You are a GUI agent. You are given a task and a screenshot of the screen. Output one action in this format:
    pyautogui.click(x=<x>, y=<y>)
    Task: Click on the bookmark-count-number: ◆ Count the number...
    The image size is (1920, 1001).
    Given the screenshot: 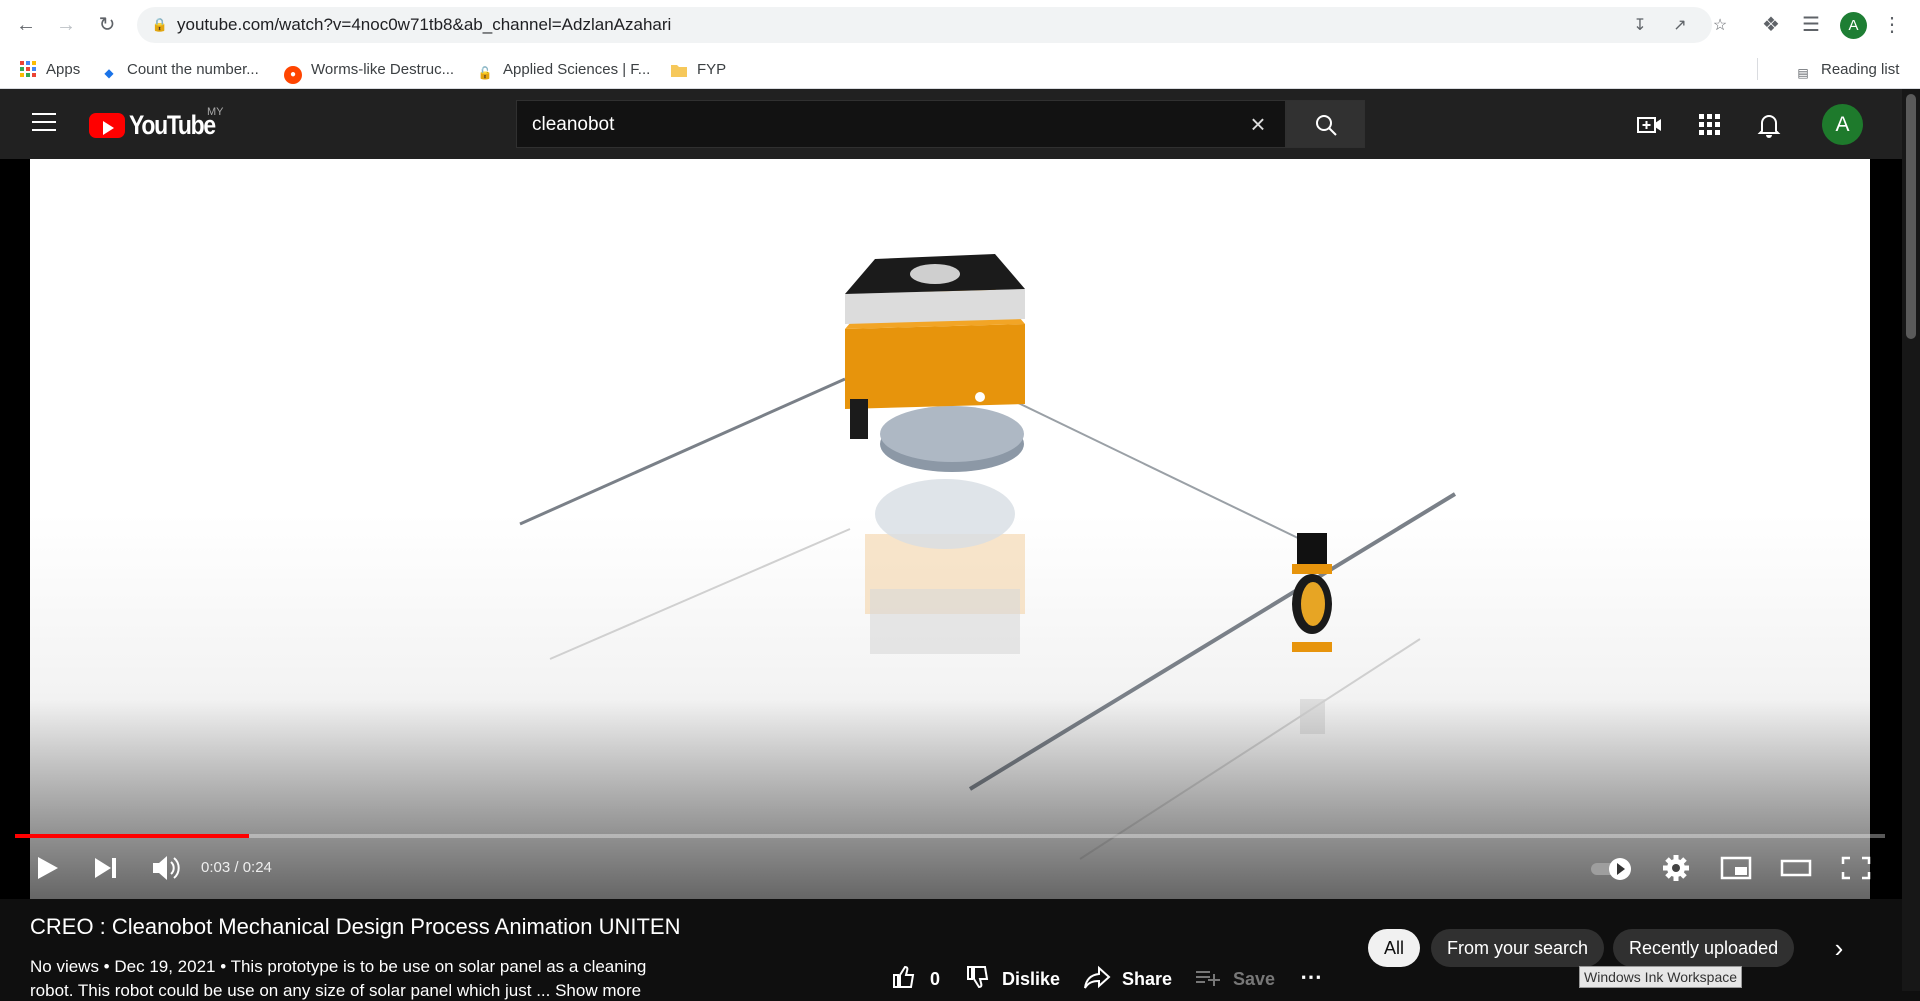 What is the action you would take?
    pyautogui.click(x=179, y=70)
    